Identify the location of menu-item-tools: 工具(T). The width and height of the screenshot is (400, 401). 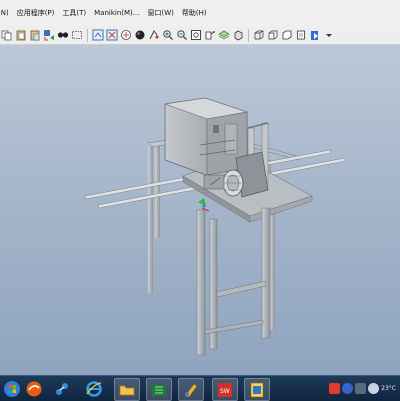
(74, 13).